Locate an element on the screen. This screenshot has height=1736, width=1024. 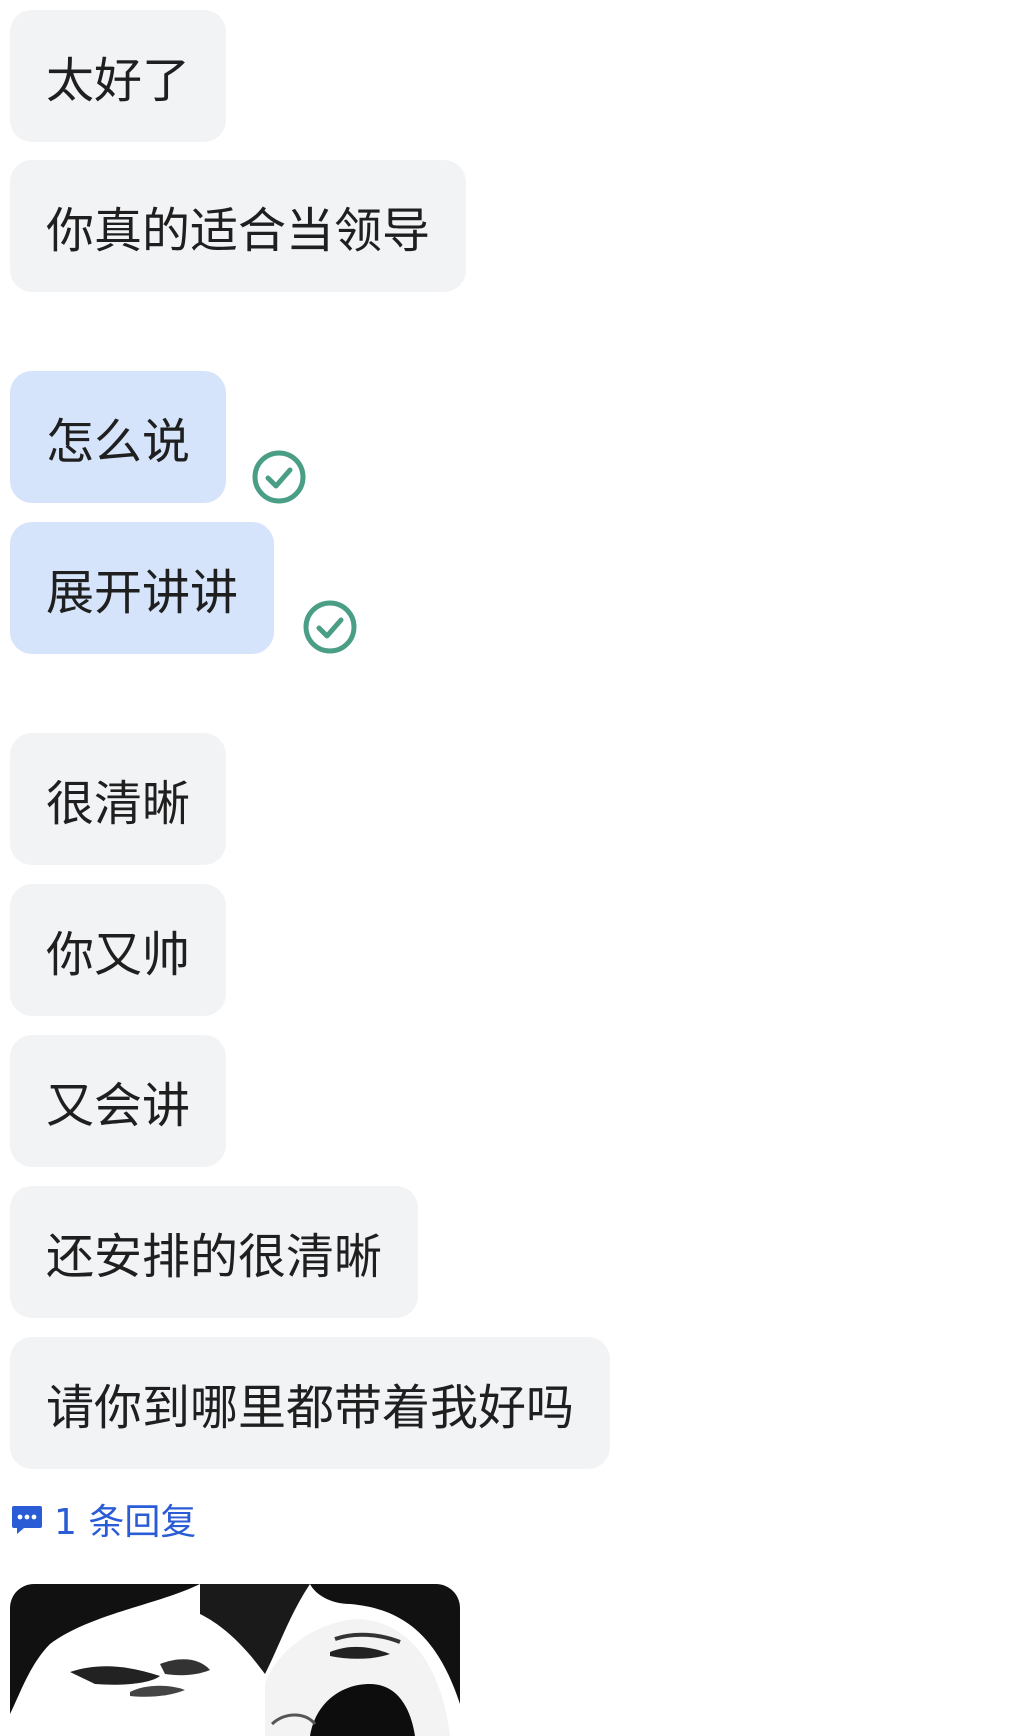
message-bubble: 请你到哪里都带着我好吗 is located at coordinates (310, 1403).